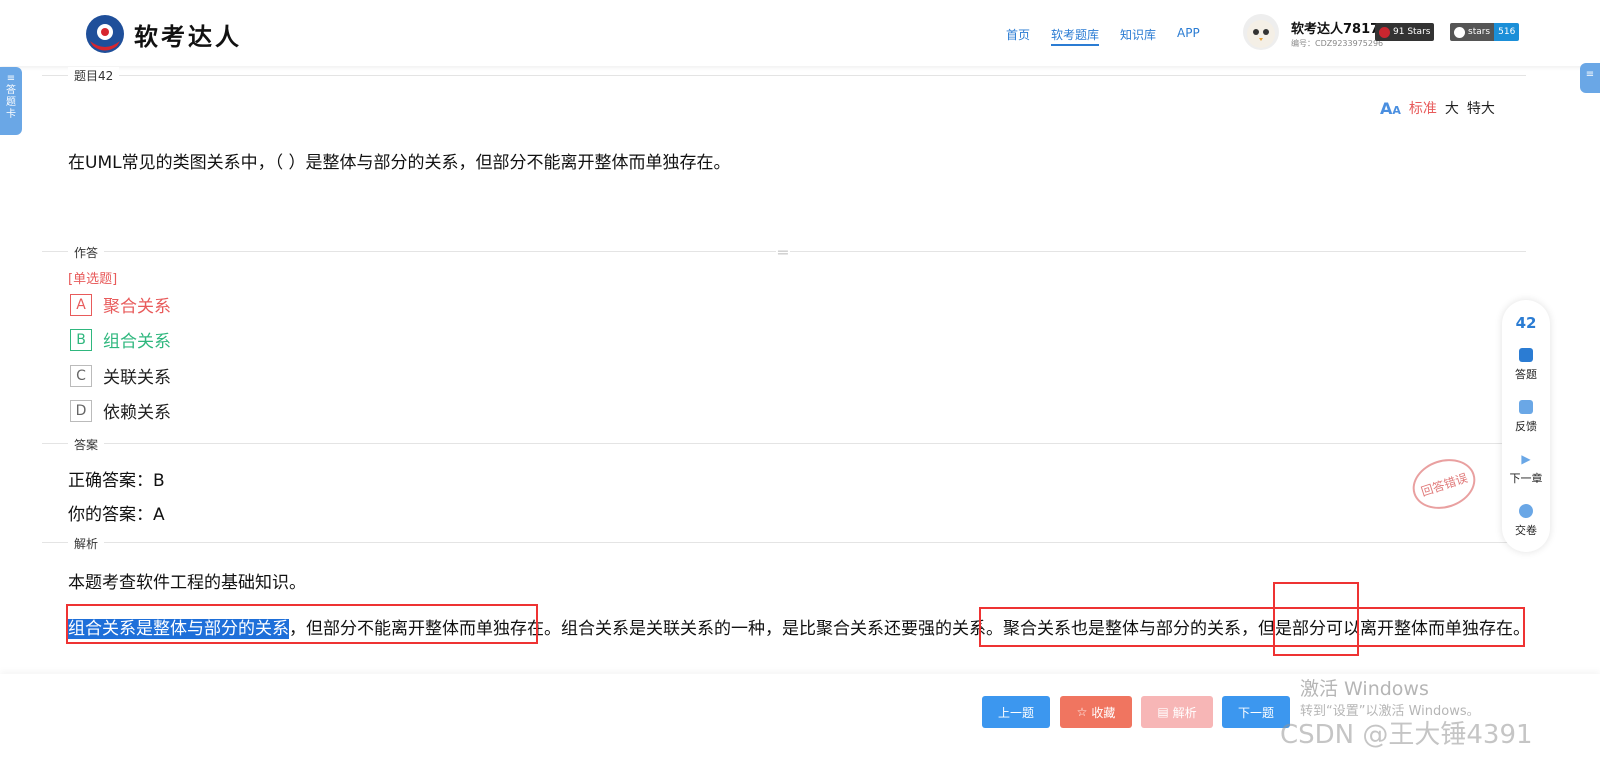 This screenshot has height=773, width=1600. Describe the element at coordinates (784, 443) in the screenshot. I see `result-divider` at that location.